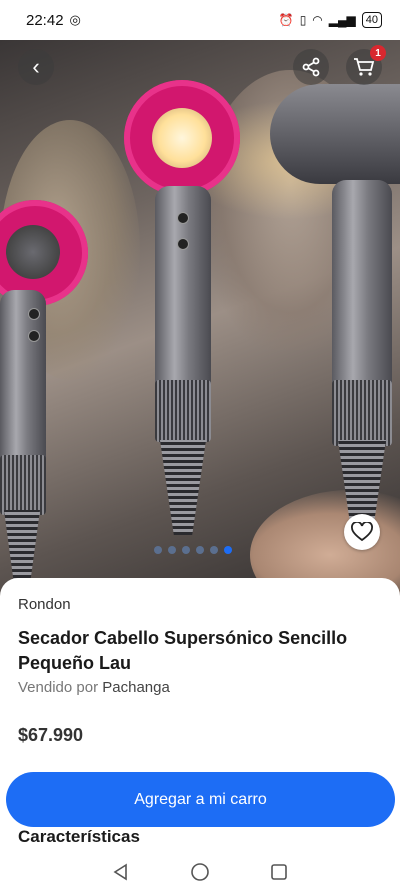  Describe the element at coordinates (228, 550) in the screenshot. I see `carousel-dot-active` at that location.